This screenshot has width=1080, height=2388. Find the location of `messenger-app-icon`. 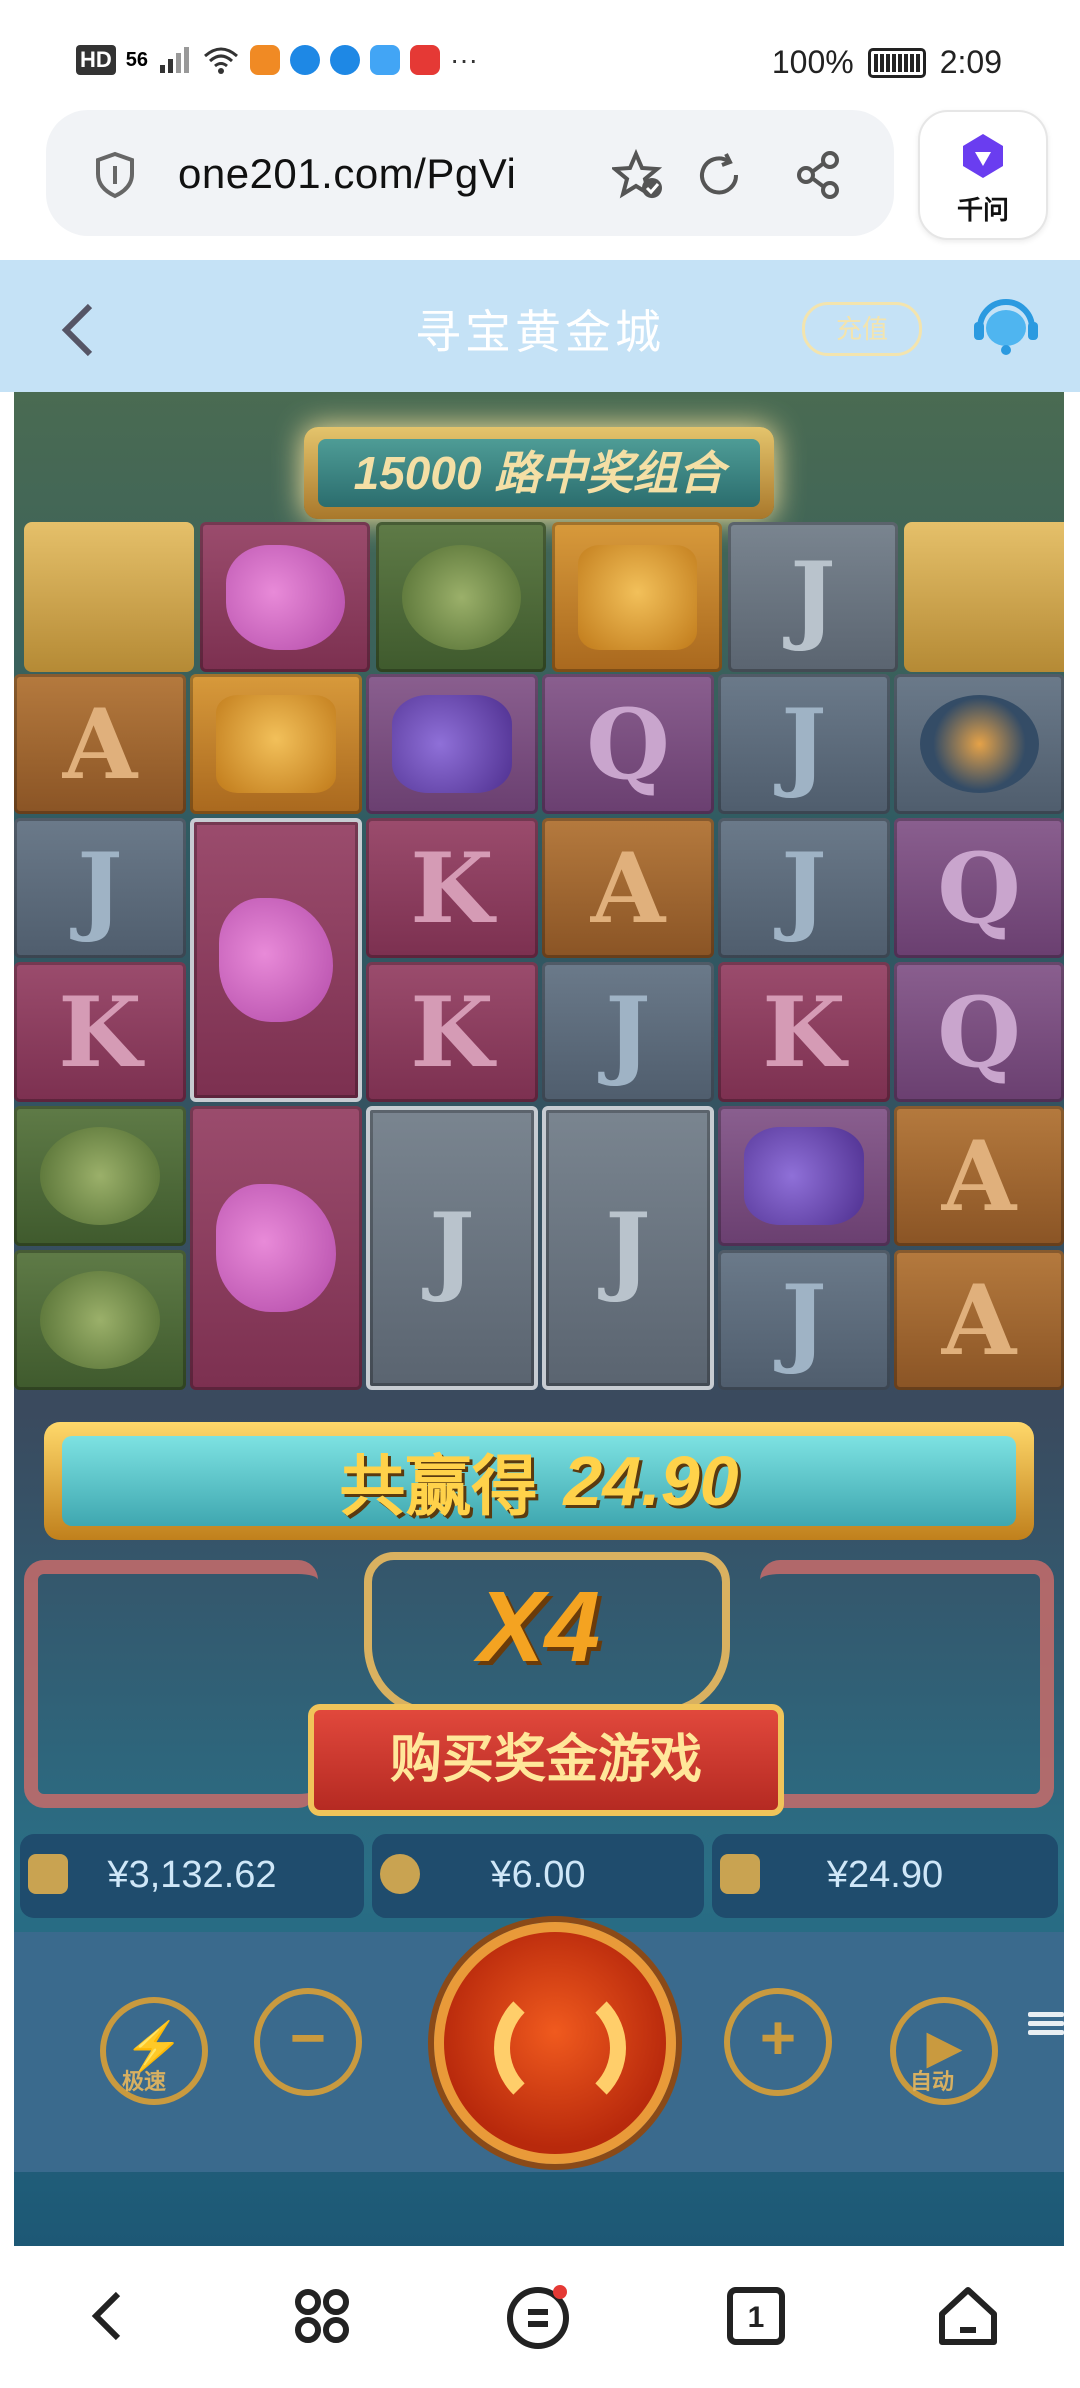

messenger-app-icon is located at coordinates (305, 60).